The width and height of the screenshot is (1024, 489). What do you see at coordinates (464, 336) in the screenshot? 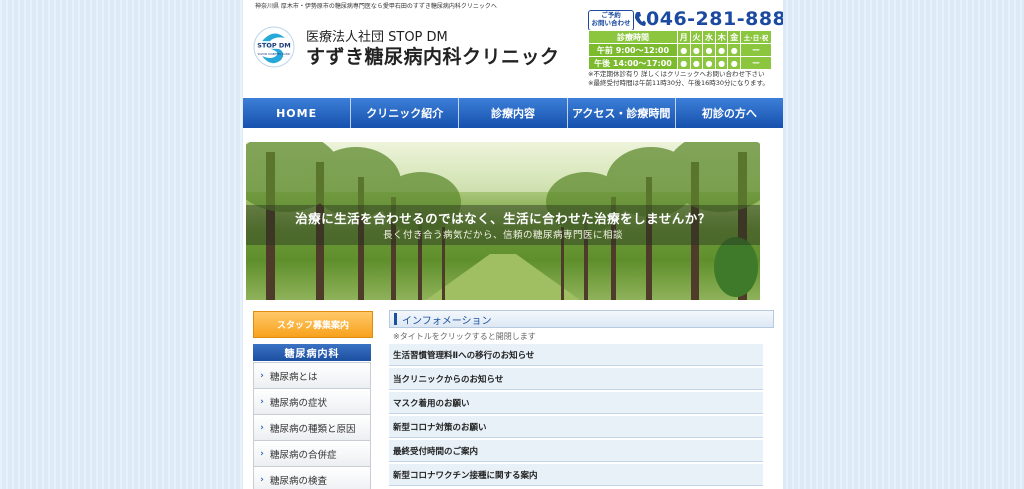
I see `info-note: ※タイトルをクリックすると開閉します` at bounding box center [464, 336].